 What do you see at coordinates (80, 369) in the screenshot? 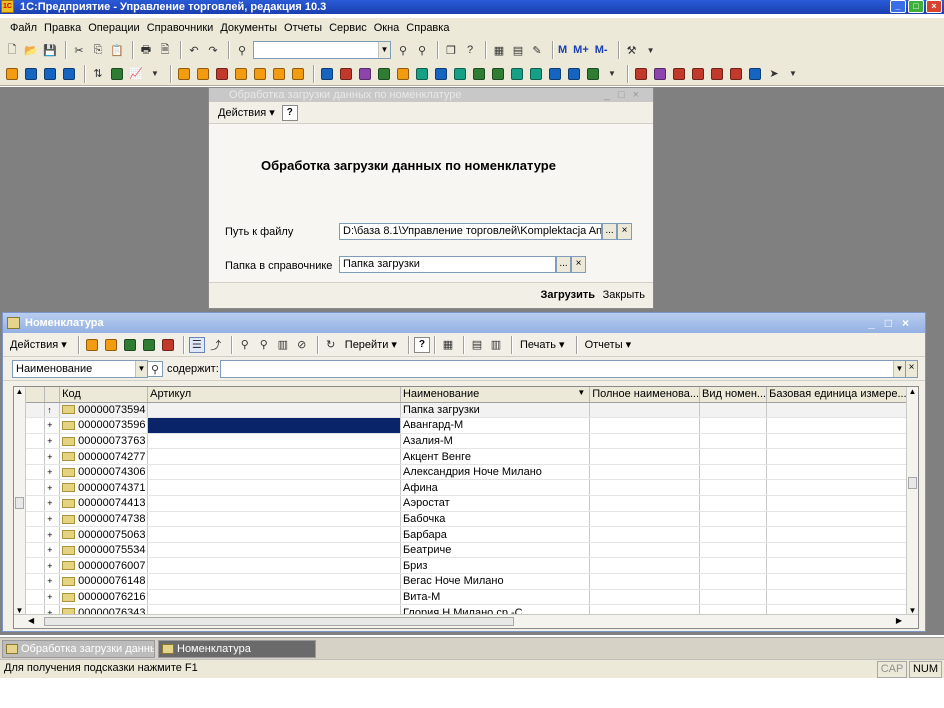
I see `search-field-combo: Наименование ▼` at bounding box center [80, 369].